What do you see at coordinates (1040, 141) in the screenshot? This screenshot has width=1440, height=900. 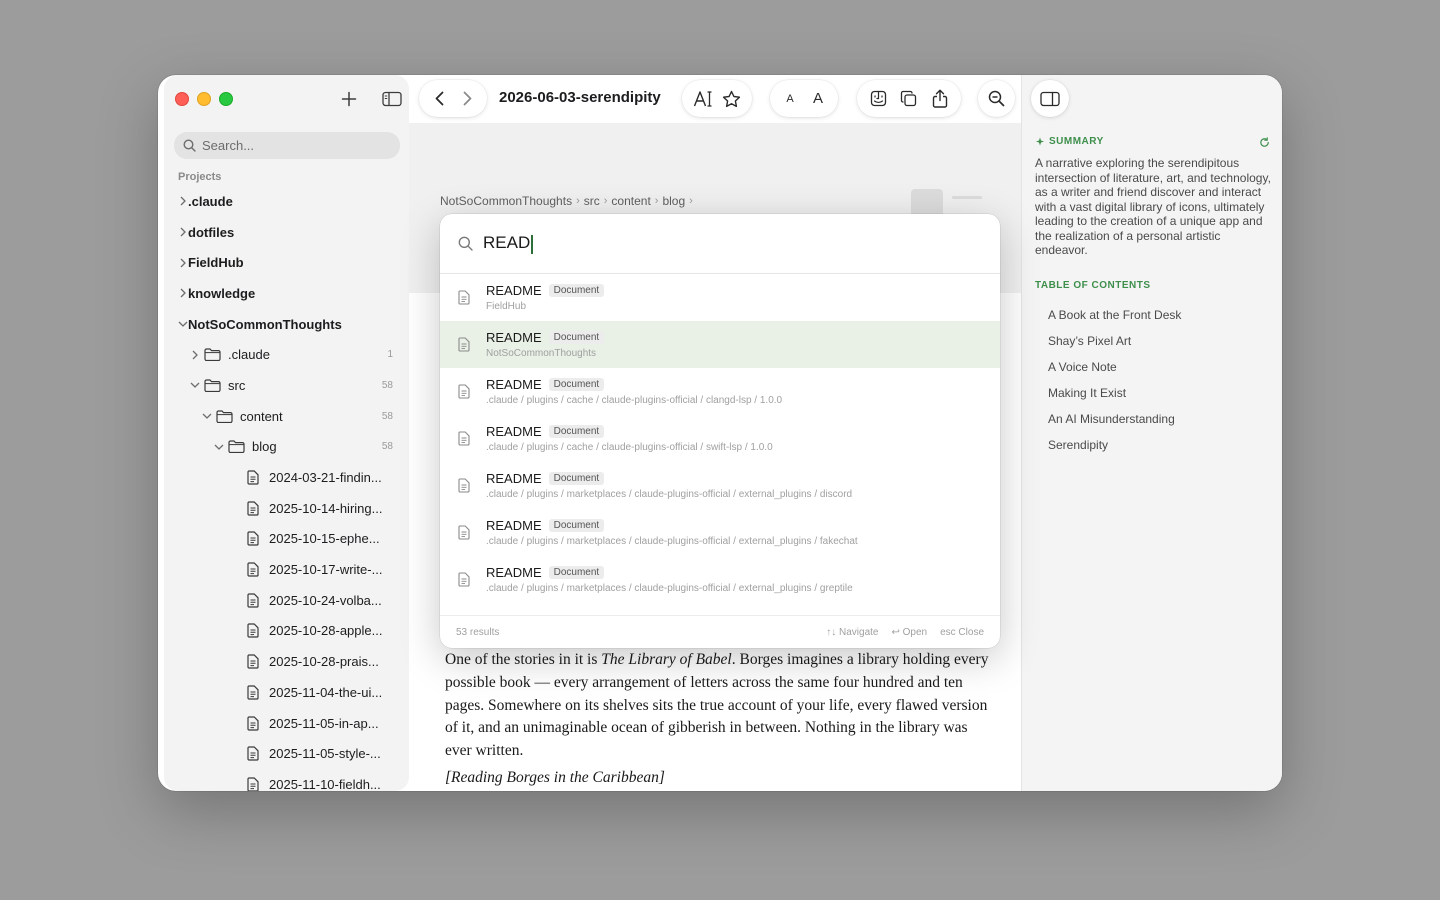 I see `sparkle-icon` at bounding box center [1040, 141].